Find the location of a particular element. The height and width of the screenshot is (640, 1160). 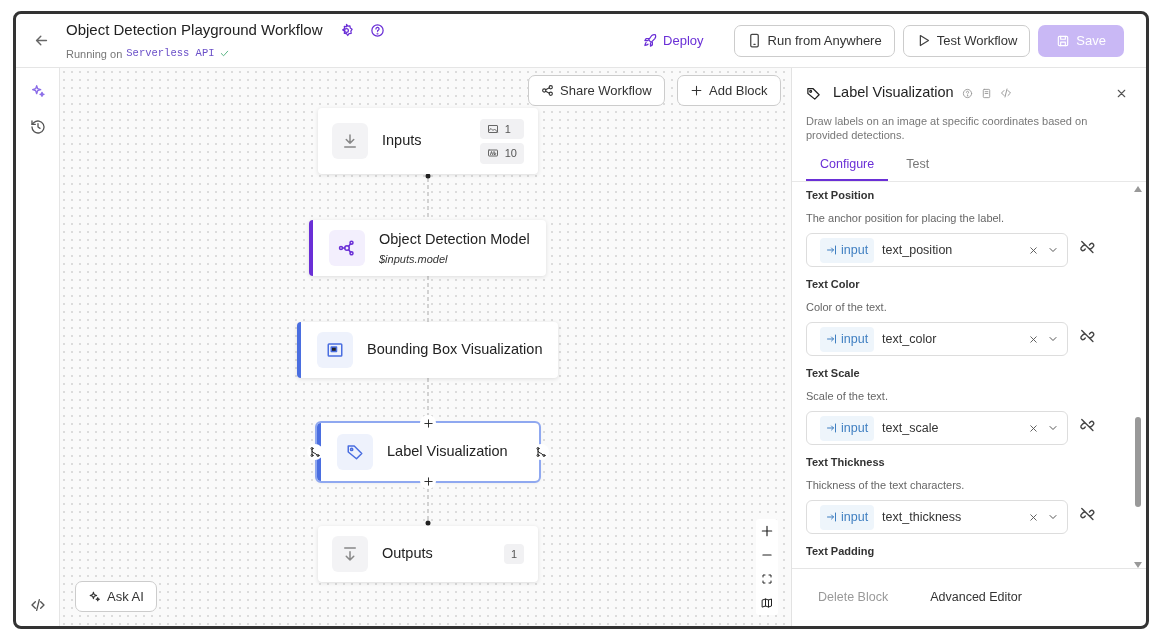

node-subtitle: $inputs.model is located at coordinates (414, 259).